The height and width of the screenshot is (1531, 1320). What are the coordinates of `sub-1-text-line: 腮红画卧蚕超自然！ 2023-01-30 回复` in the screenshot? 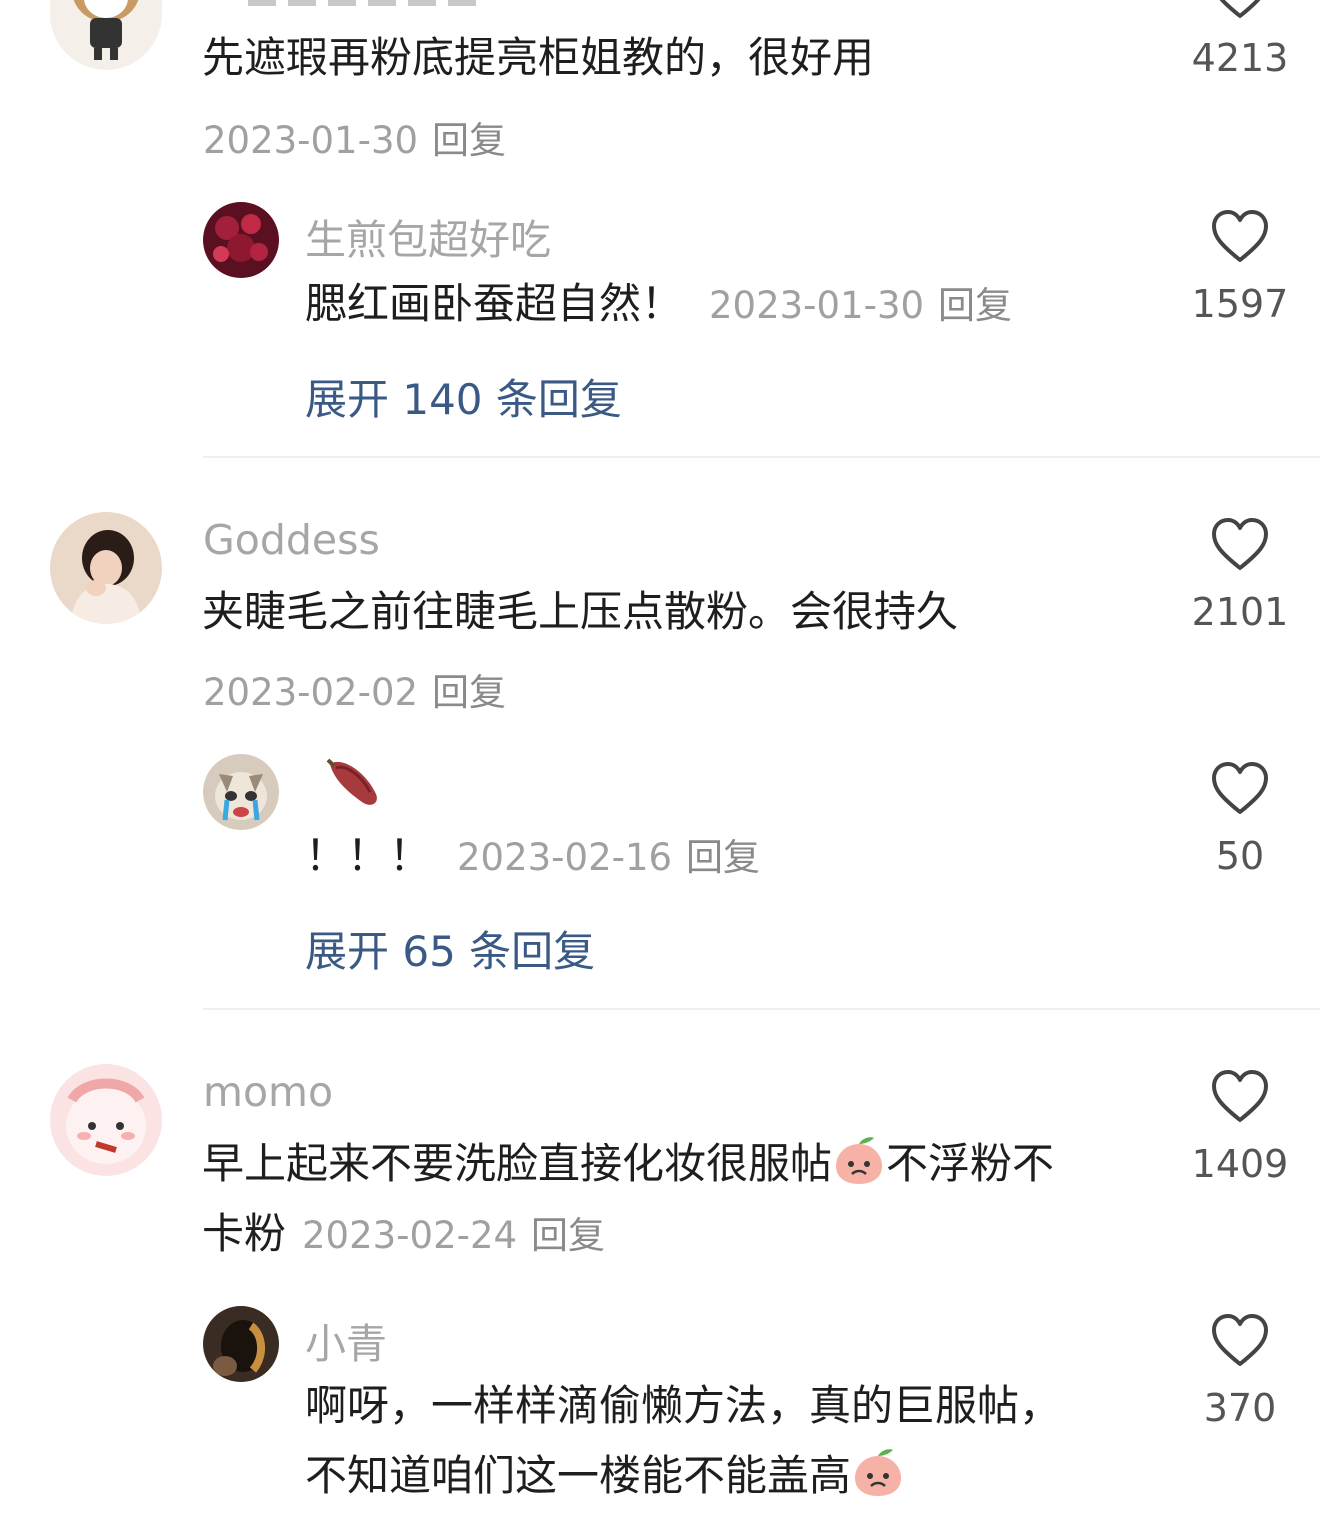 It's located at (658, 305).